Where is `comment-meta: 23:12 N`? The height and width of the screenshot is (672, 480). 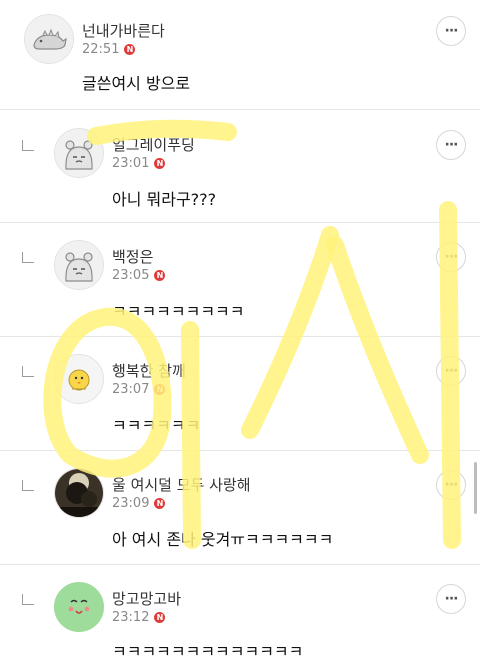
comment-meta: 23:12 N is located at coordinates (139, 617).